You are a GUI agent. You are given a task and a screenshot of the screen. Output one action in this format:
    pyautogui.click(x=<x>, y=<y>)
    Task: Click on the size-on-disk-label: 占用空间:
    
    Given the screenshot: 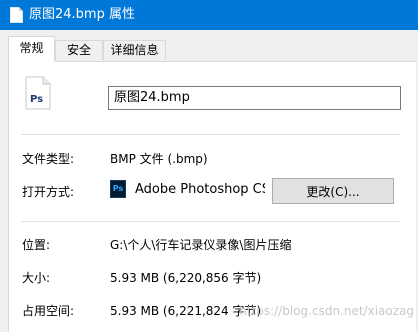 What is the action you would take?
    pyautogui.click(x=48, y=311)
    